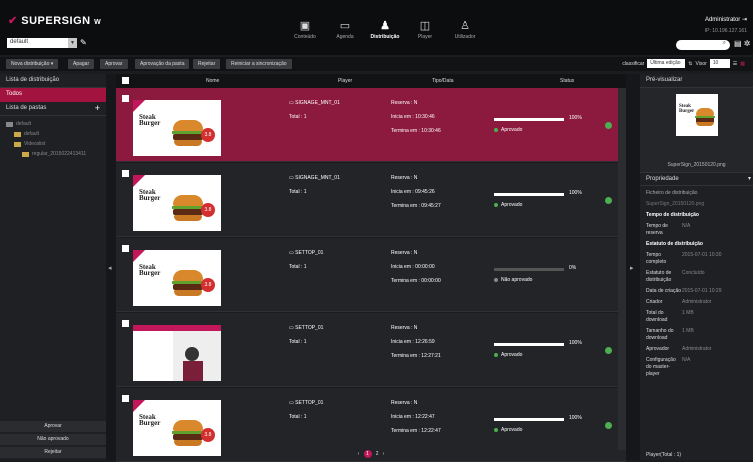 This screenshot has width=753, height=462. Describe the element at coordinates (208, 210) in the screenshot. I see `price-badge: 3.8` at that location.